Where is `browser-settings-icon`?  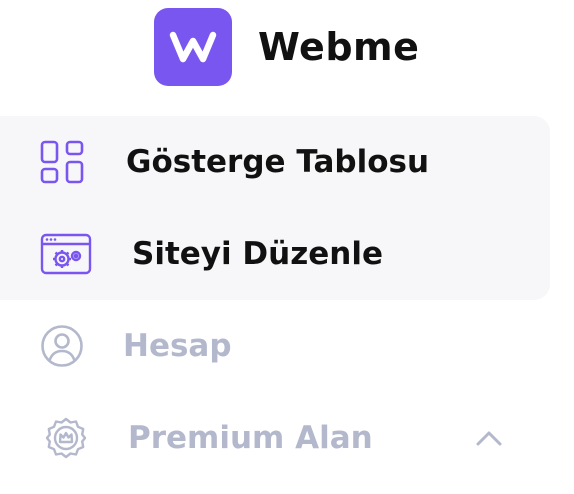
browser-settings-icon is located at coordinates (66, 254).